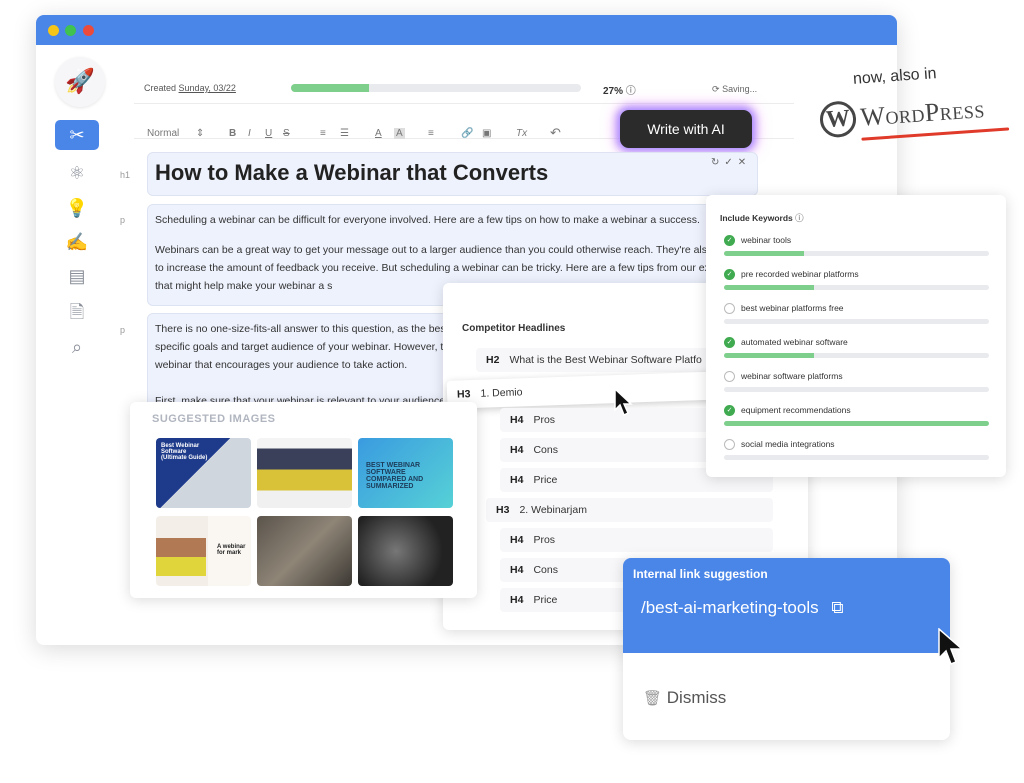  What do you see at coordinates (77, 173) in the screenshot?
I see `atom-icon: ⚛` at bounding box center [77, 173].